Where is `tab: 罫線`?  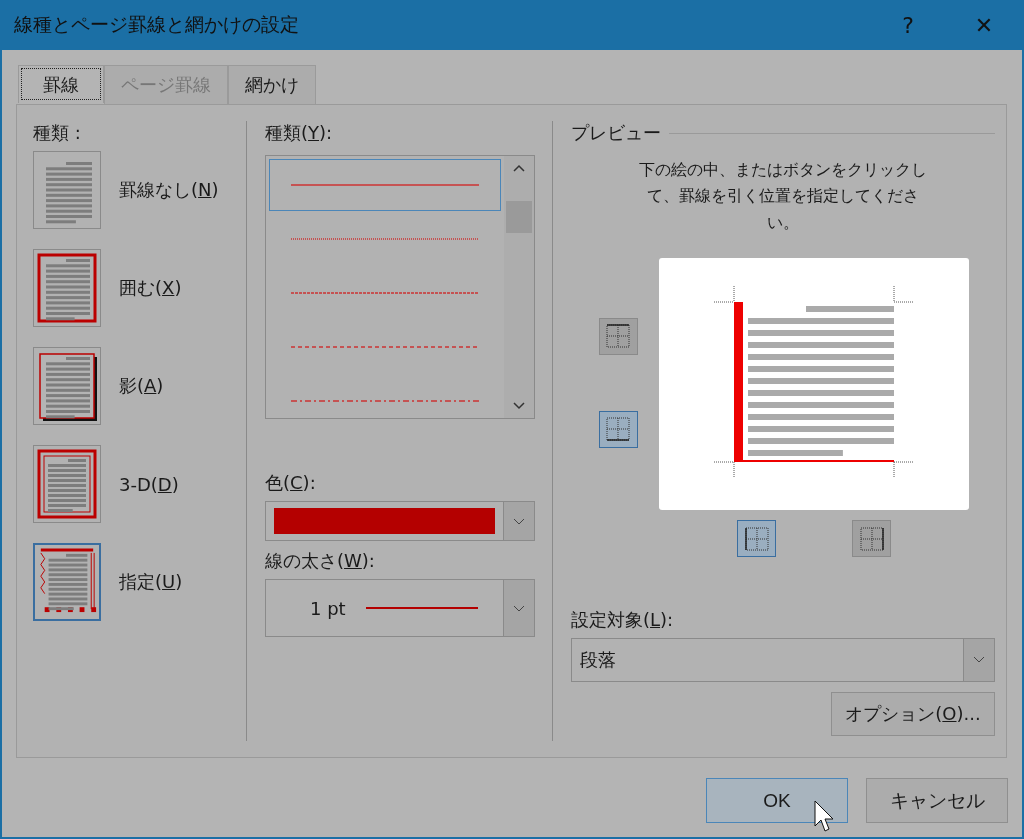 tab: 罫線 is located at coordinates (61, 84).